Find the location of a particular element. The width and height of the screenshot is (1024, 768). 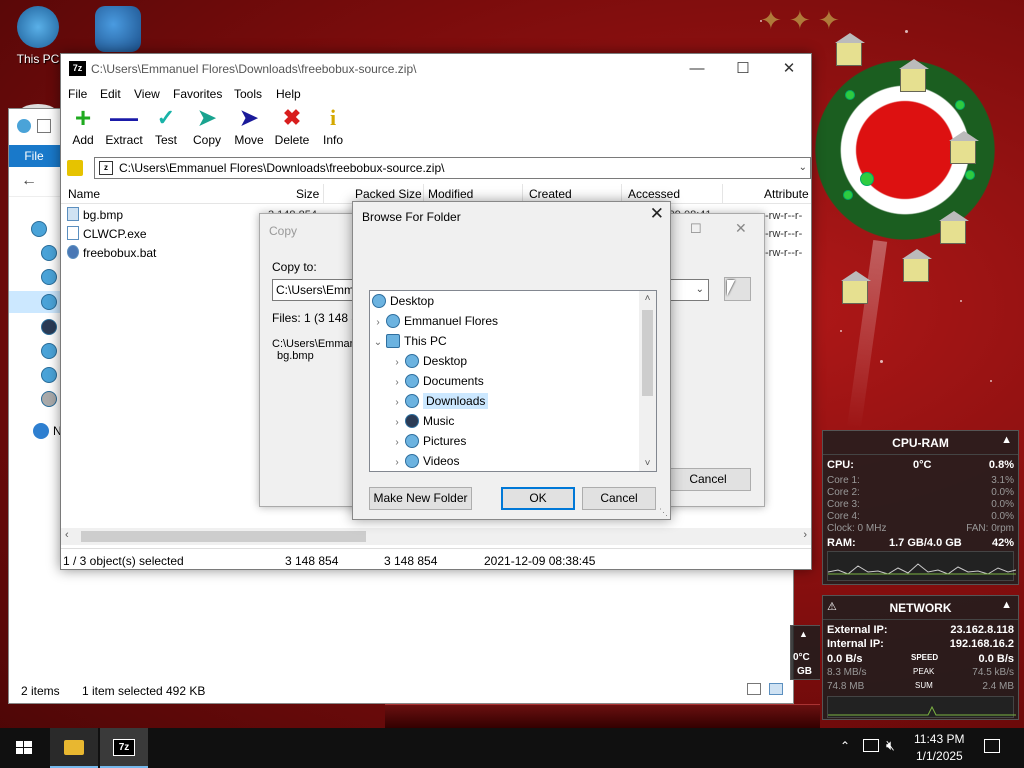

network-status-icon is located at coordinates (871, 745).